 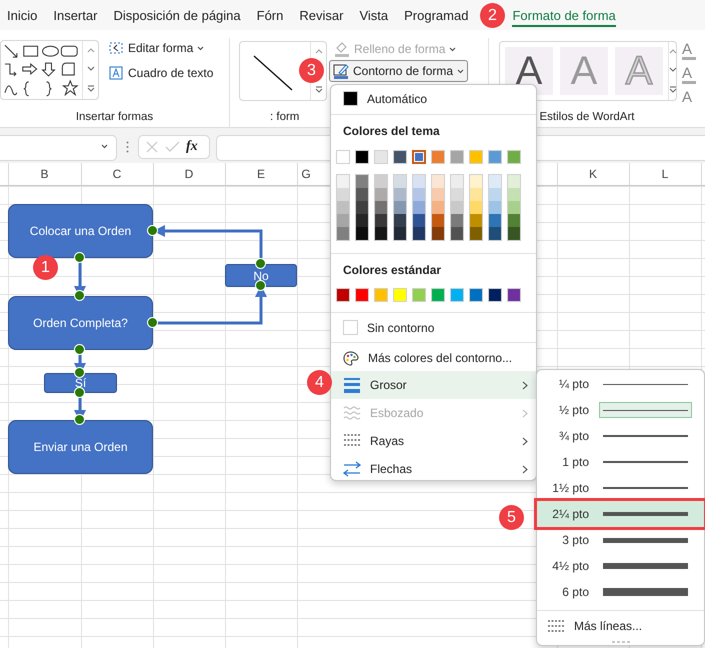 I want to click on flowchart-node: Sí, so click(x=80, y=383).